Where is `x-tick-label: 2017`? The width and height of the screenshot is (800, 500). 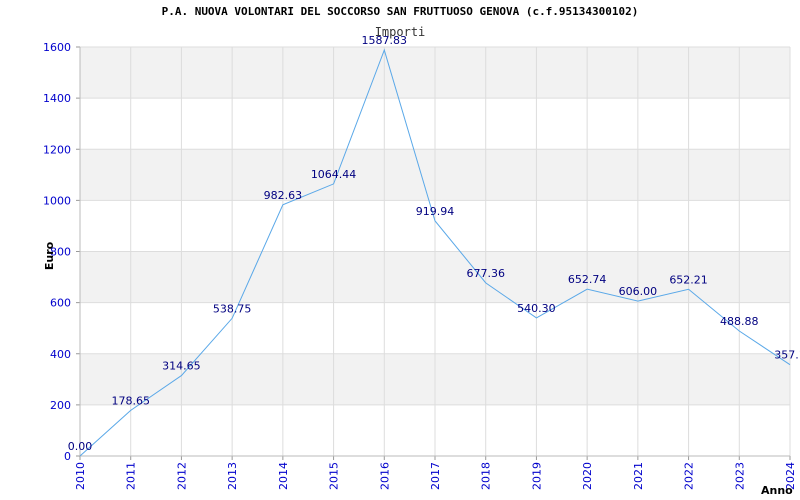
x-tick-label: 2017 is located at coordinates (435, 476).